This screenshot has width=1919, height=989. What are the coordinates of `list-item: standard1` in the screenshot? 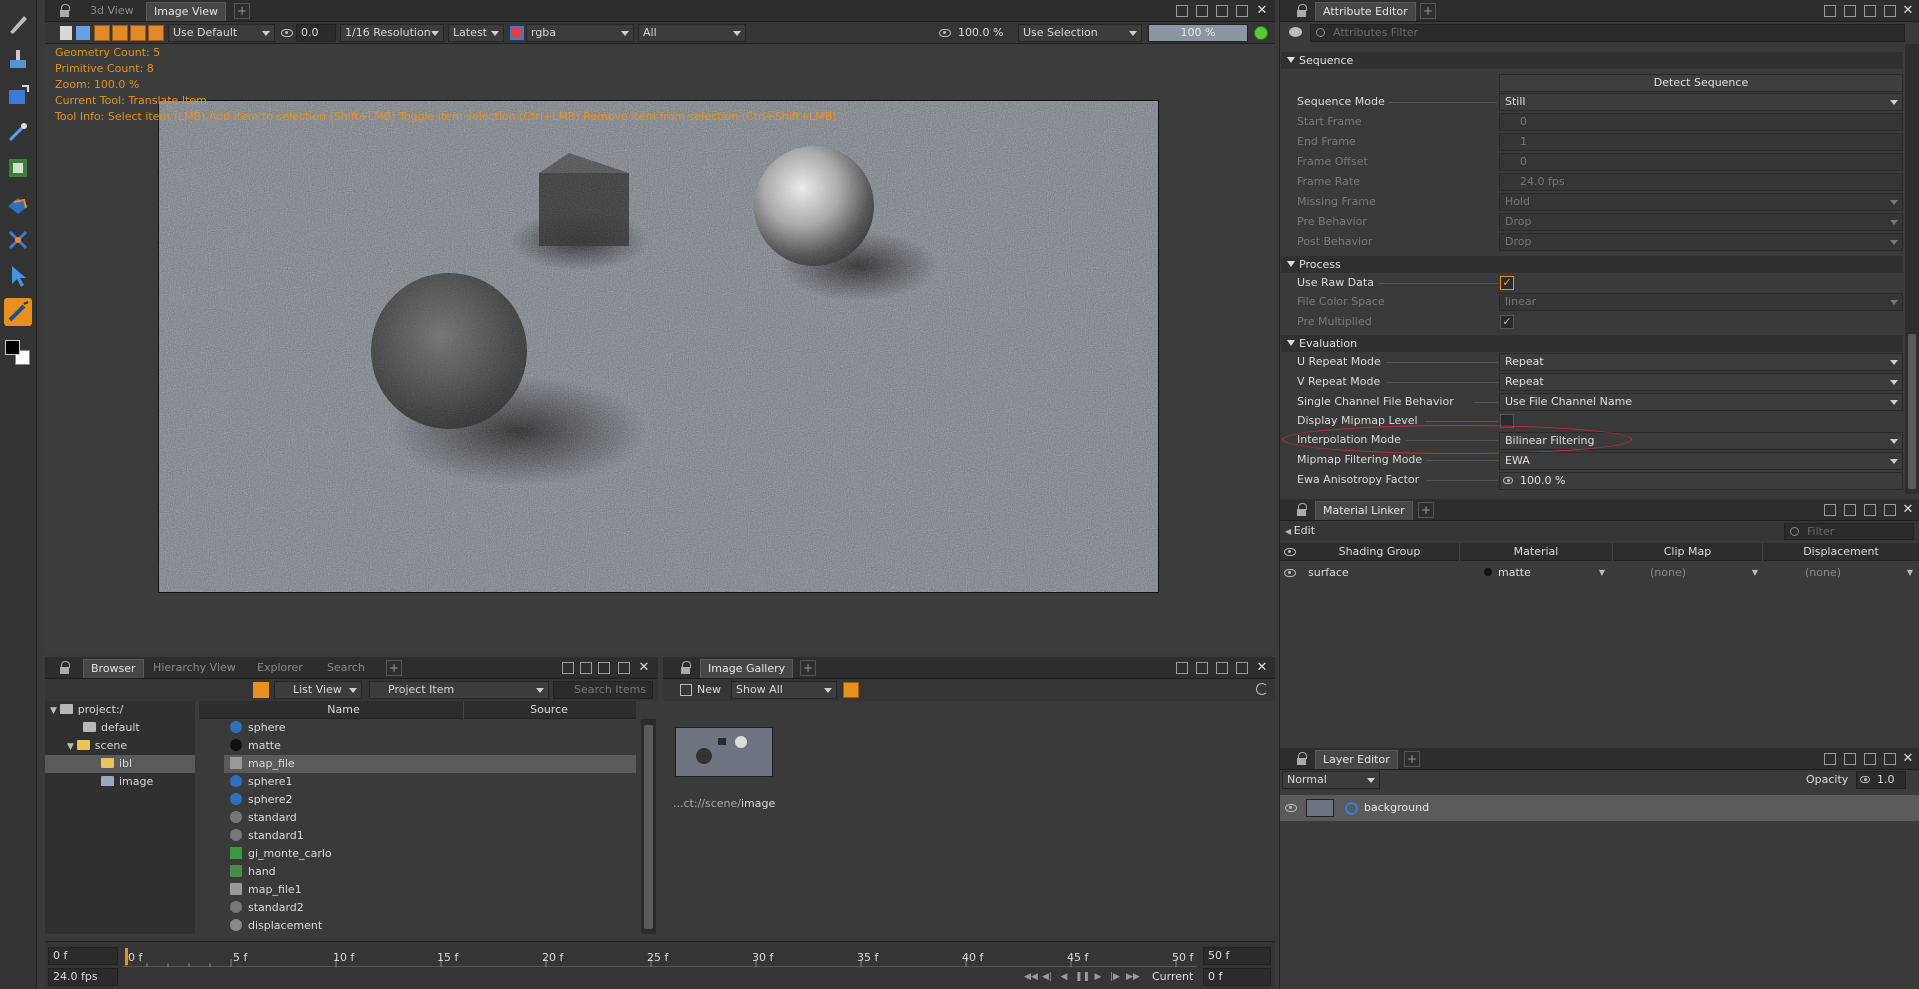 It's located at (430, 836).